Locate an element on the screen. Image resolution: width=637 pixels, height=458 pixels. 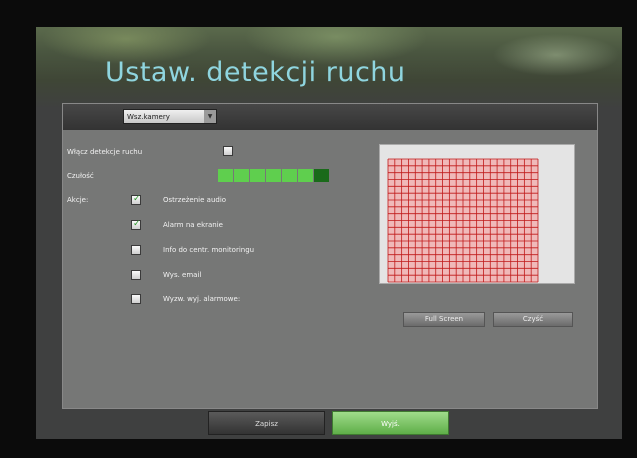
alarm-output-checkbox is located at coordinates (136, 299).